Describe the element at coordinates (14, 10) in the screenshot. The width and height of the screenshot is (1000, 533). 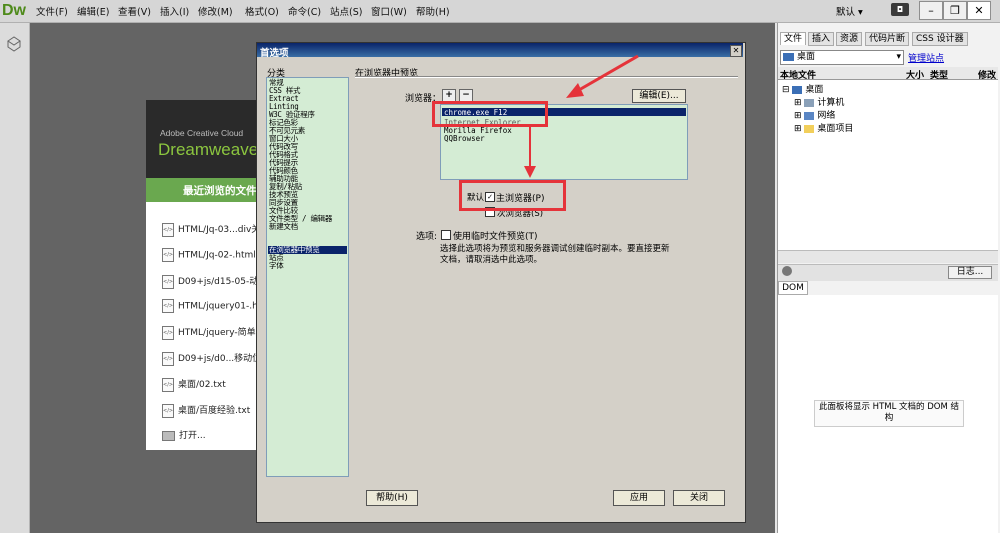
I see `dreamweaver-logo: Dw` at that location.